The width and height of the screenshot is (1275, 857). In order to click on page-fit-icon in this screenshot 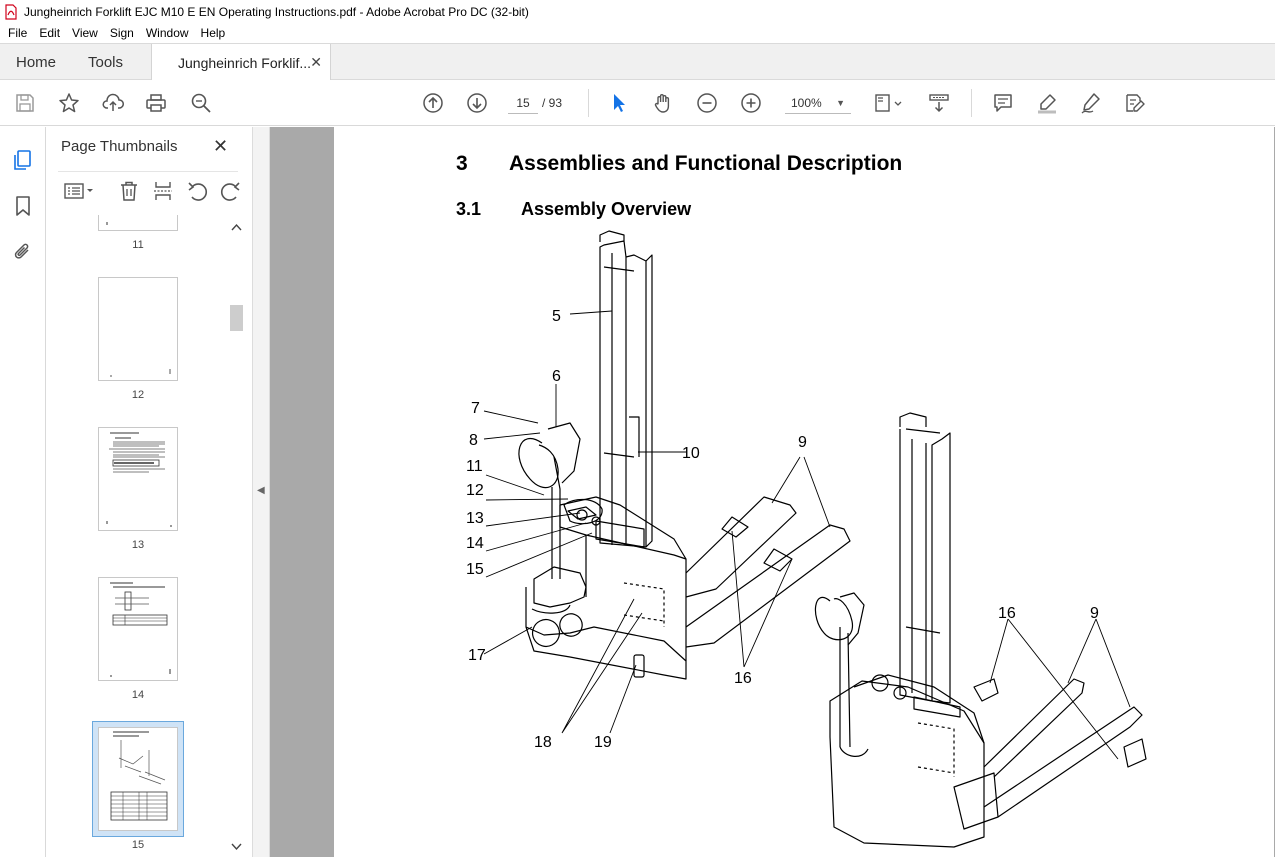, I will do `click(888, 103)`.